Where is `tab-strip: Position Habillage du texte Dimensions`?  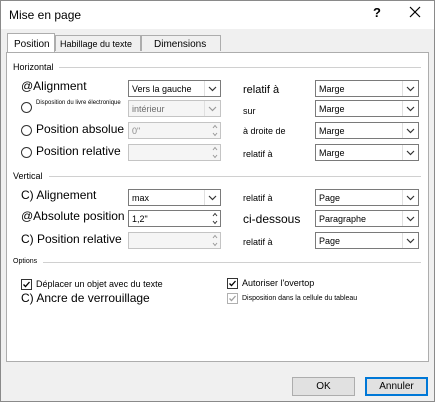 tab-strip: Position Habillage du texte Dimensions is located at coordinates (217, 43).